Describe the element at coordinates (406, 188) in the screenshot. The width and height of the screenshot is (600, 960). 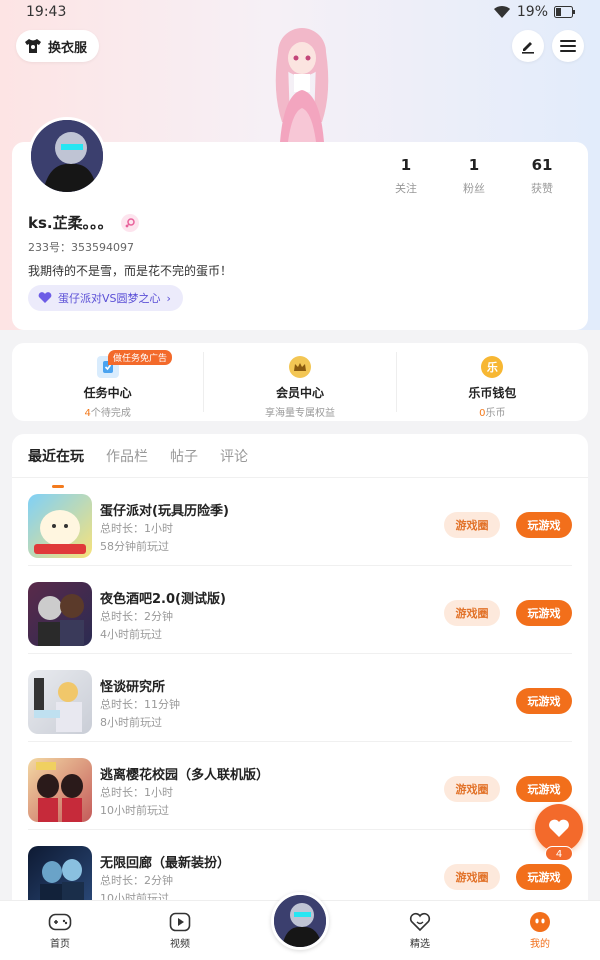
I see `stat-following-label: 关注` at that location.